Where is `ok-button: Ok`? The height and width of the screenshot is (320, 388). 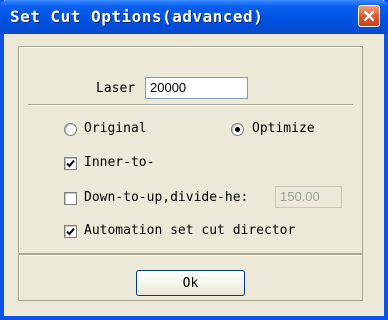 ok-button: Ok is located at coordinates (190, 283).